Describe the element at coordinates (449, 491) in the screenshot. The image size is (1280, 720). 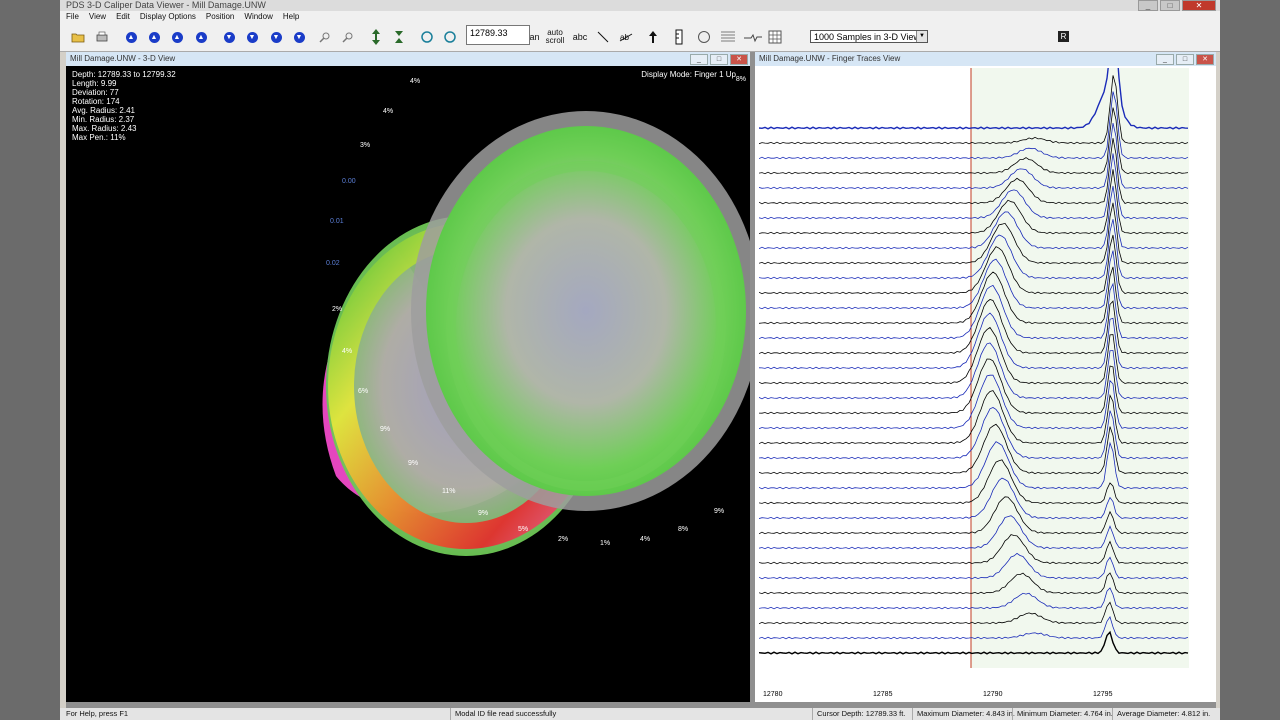
I see `pen-label: 11%` at that location.